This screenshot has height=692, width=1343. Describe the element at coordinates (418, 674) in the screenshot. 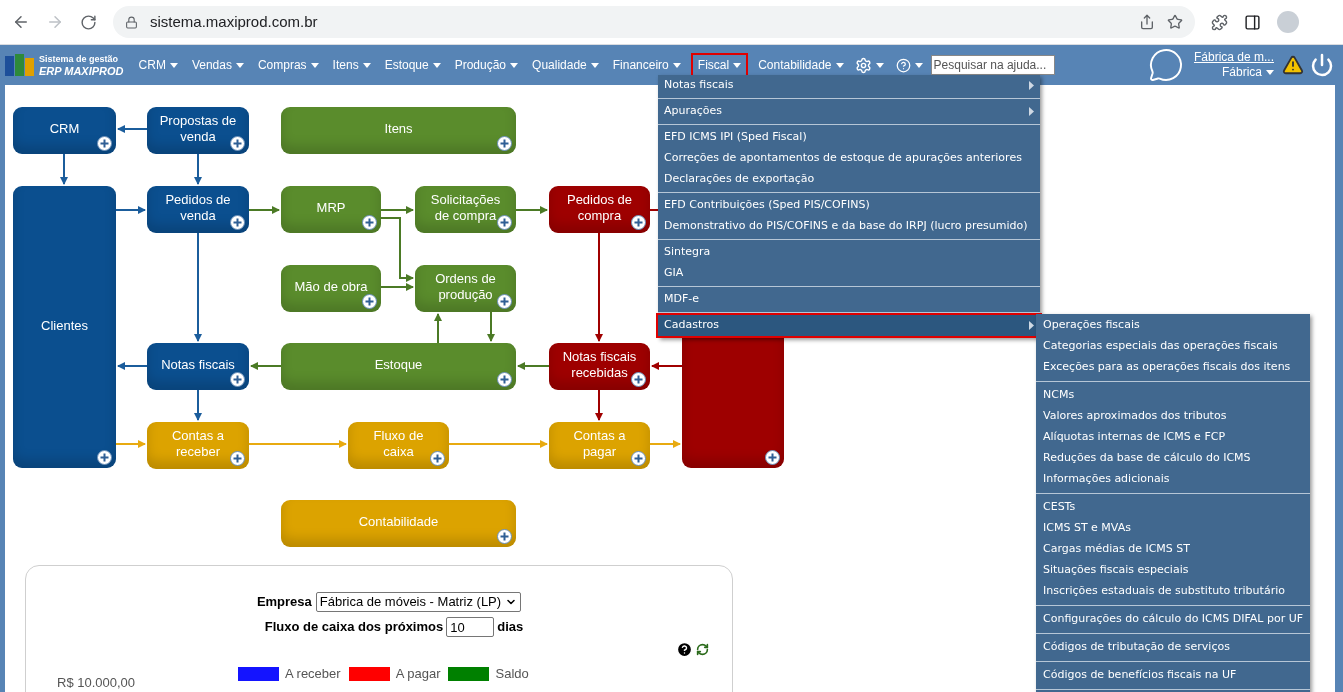

I see `legend-label: A pagar` at that location.